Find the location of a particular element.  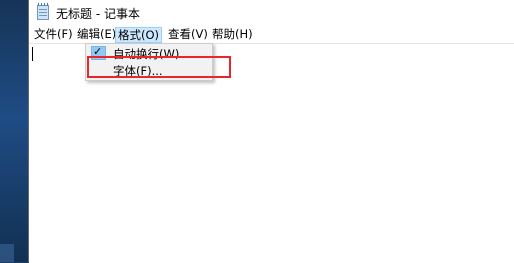

text-caret is located at coordinates (32, 54).